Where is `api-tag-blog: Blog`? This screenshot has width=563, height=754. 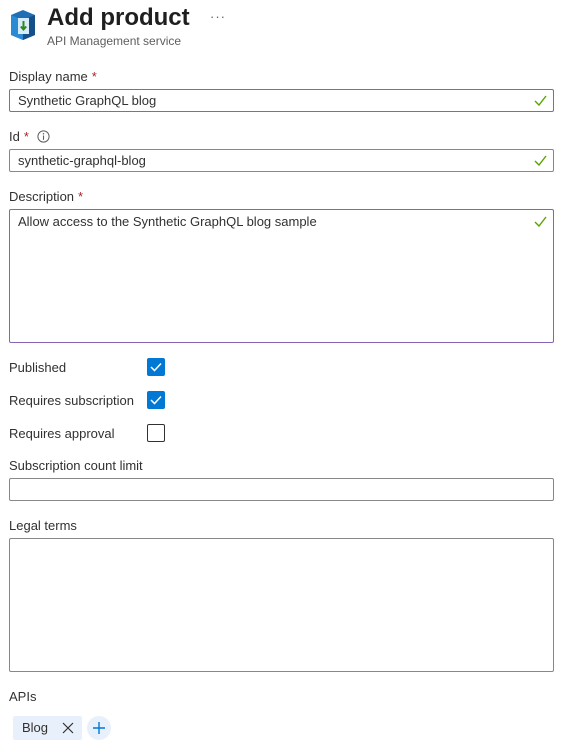
api-tag-blog: Blog is located at coordinates (47, 728).